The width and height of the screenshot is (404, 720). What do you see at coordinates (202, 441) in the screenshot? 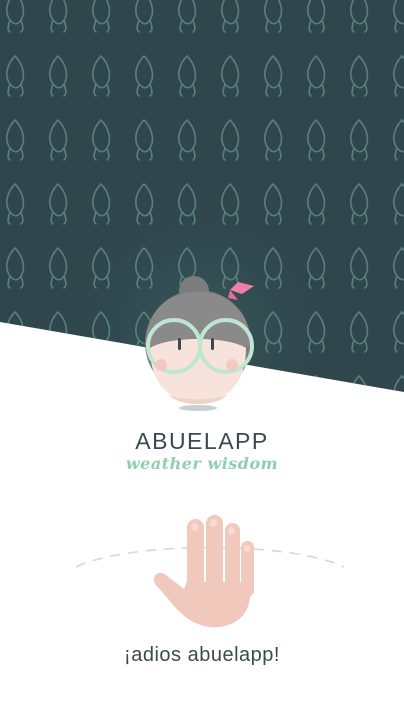
I see `app-title: ABUELAPP` at bounding box center [202, 441].